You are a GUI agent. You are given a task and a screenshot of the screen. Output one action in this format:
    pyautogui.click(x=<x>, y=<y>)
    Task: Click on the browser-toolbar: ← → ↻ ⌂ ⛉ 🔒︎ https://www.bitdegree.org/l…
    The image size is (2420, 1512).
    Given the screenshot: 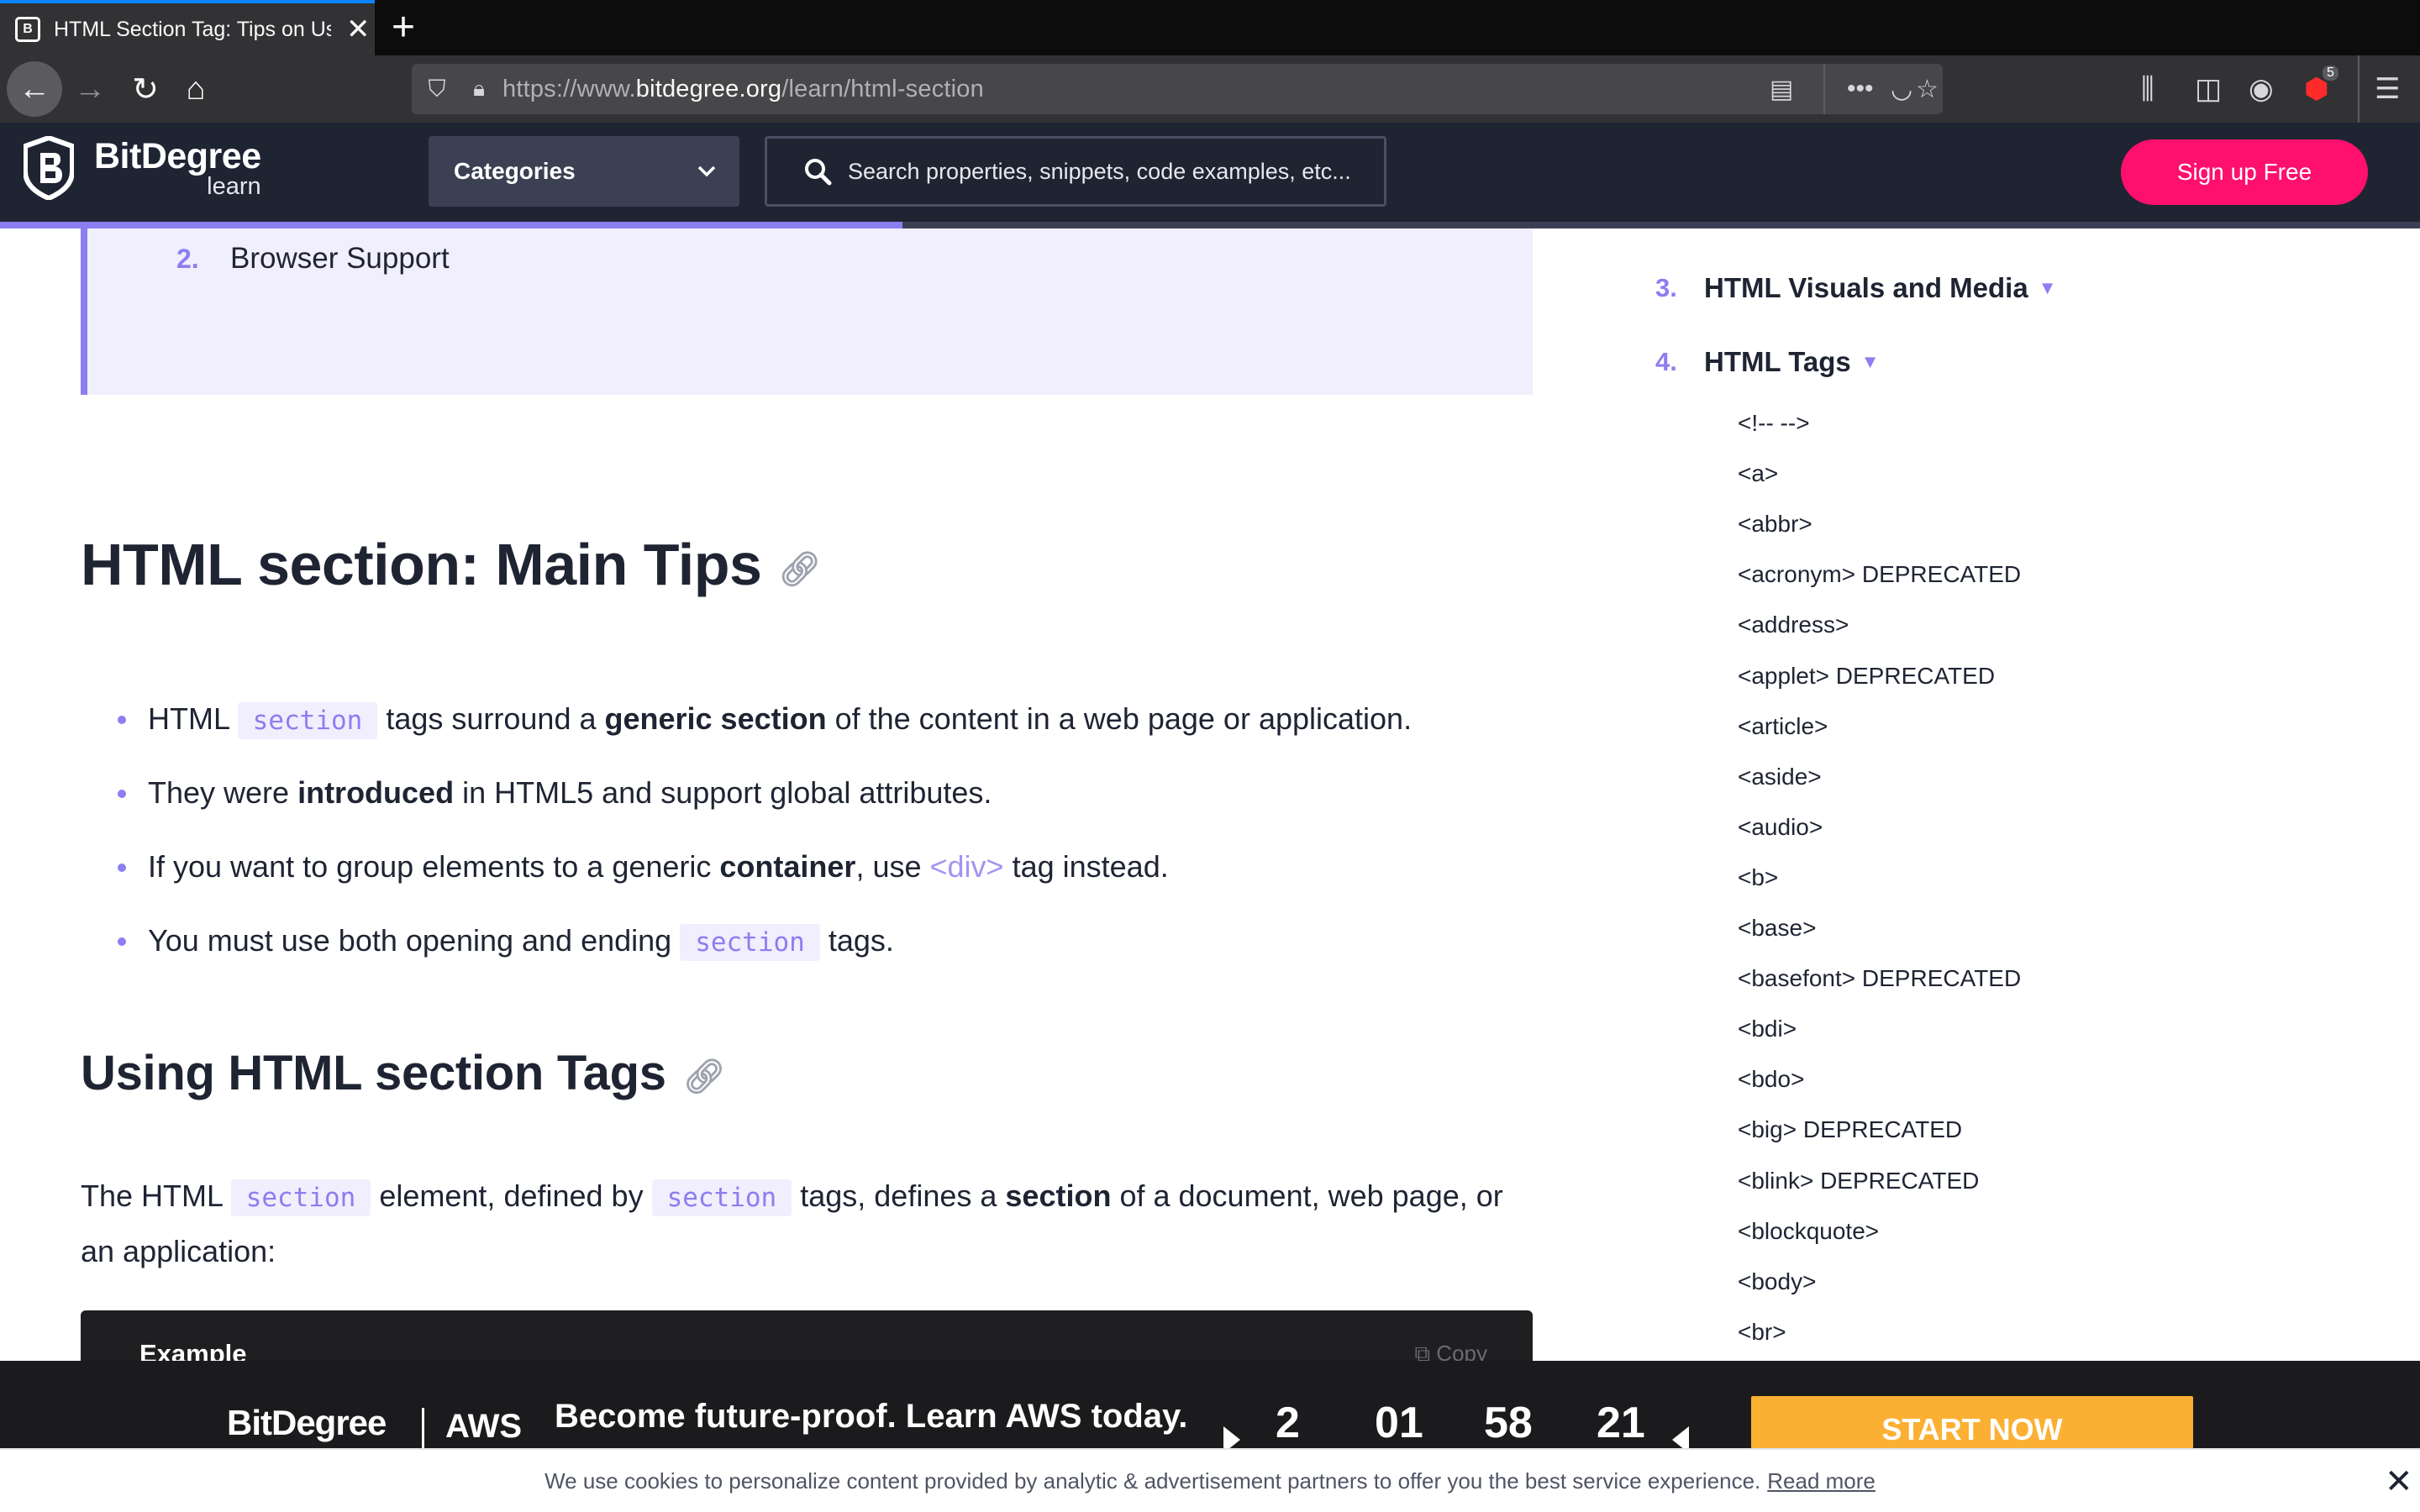 What is the action you would take?
    pyautogui.click(x=1210, y=89)
    